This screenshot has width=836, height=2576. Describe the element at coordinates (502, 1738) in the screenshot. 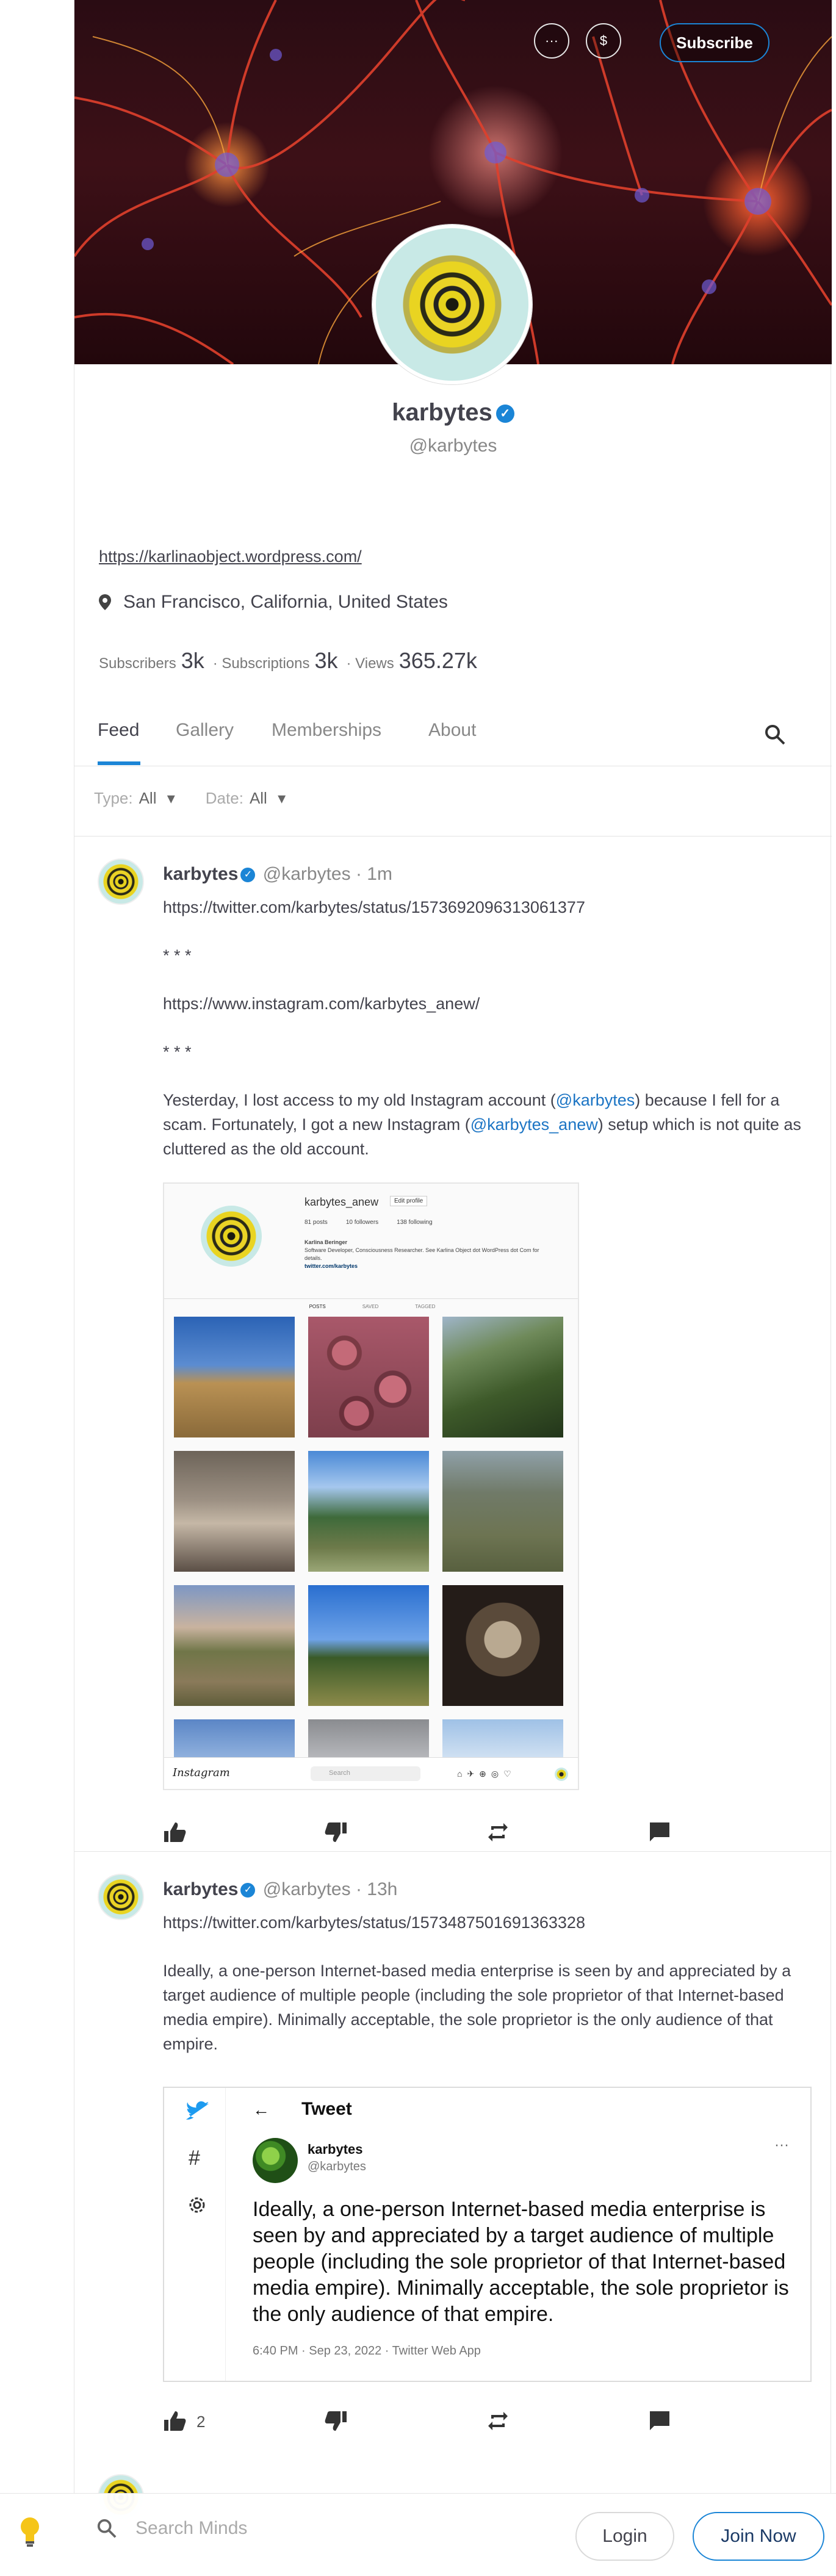

I see `ig-photo-clouds` at that location.